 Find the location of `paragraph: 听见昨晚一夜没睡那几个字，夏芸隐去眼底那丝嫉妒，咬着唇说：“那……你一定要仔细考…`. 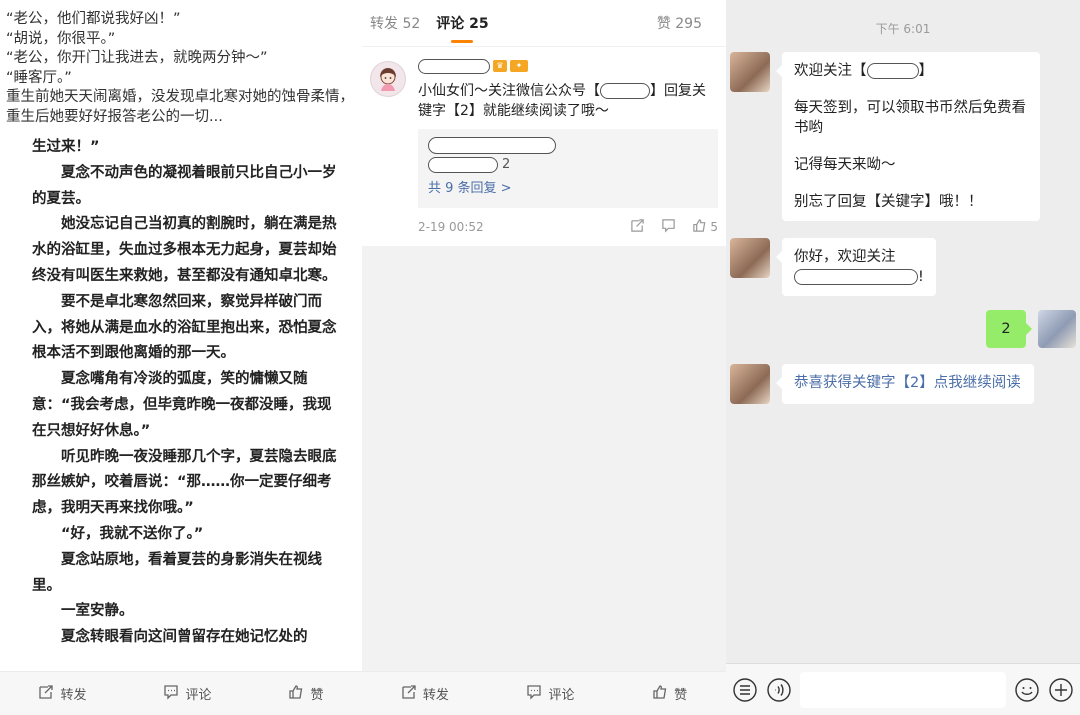

paragraph: 听见昨晚一夜没睡那几个字，夏芸隐去眼底那丝嫉妒，咬着唇说：“那……你一定要仔细考… is located at coordinates (184, 482).